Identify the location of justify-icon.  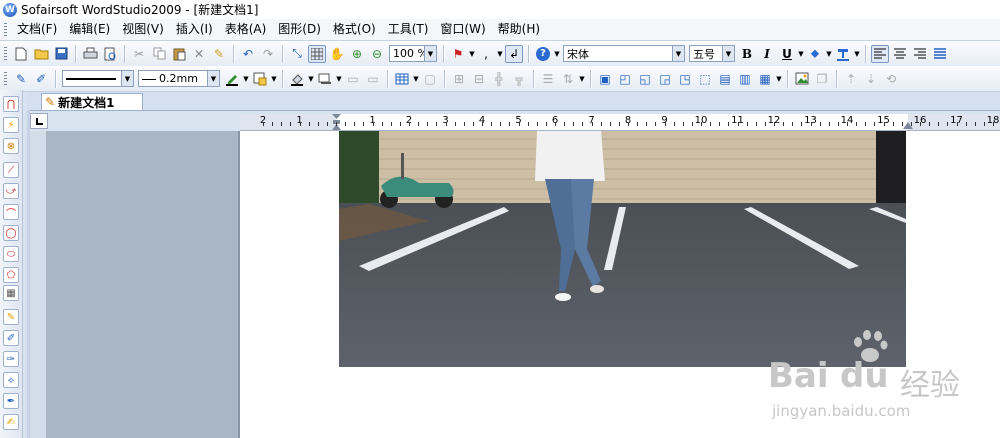
(940, 54).